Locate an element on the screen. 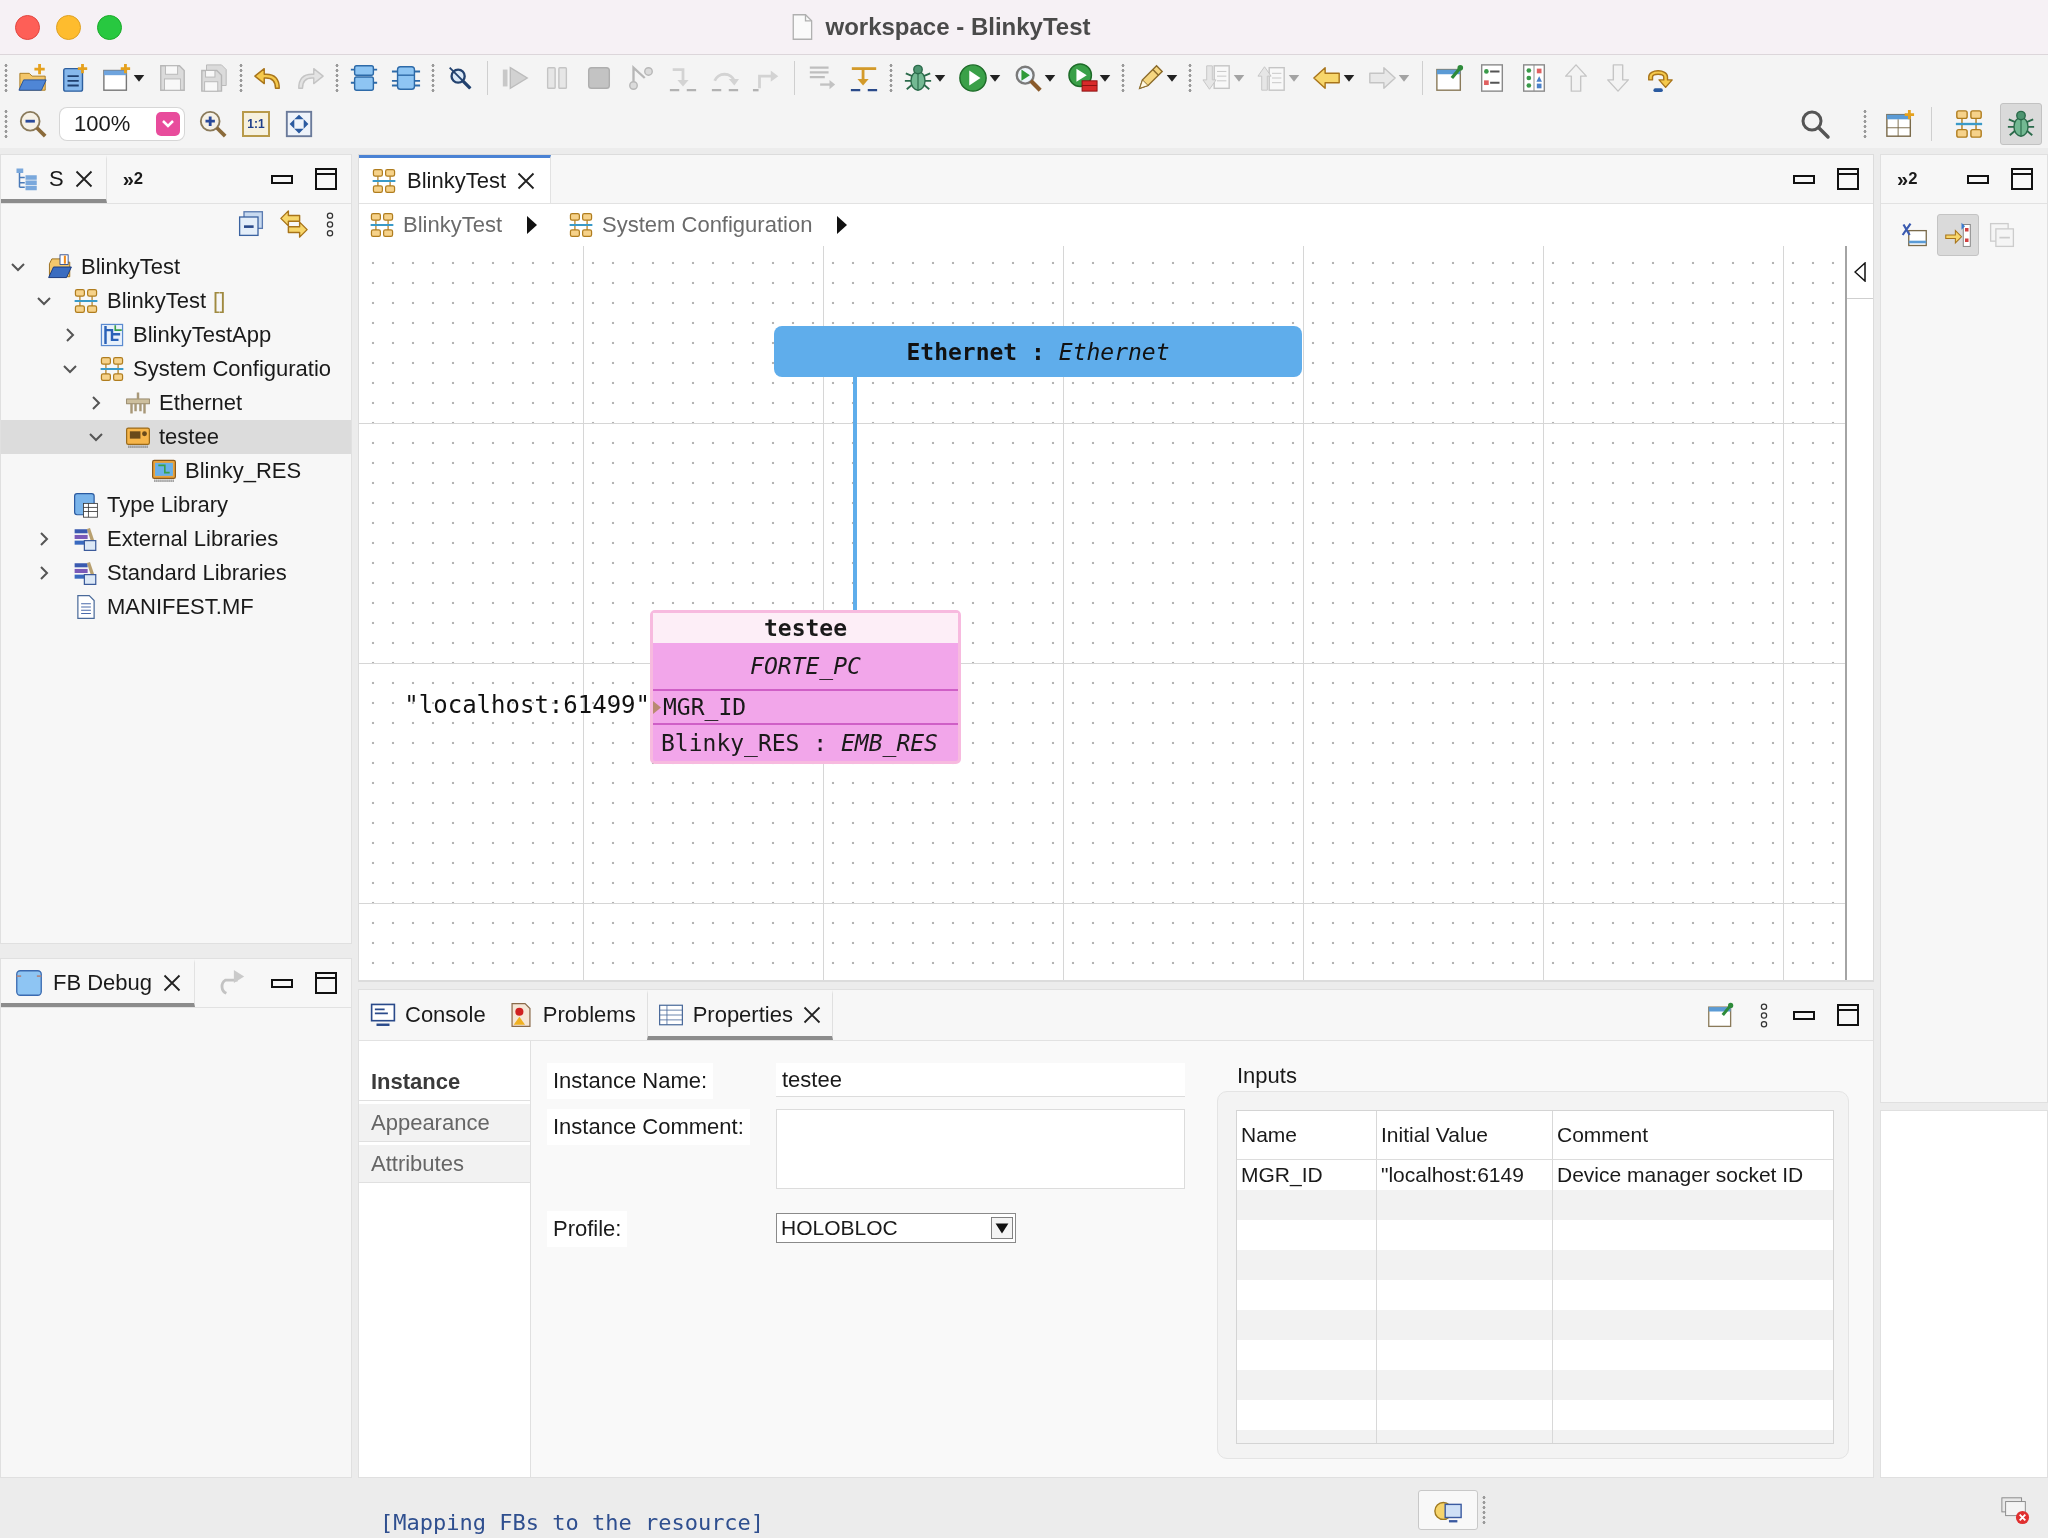 The width and height of the screenshot is (2048, 1538). tree-outline-icon is located at coordinates (27, 179).